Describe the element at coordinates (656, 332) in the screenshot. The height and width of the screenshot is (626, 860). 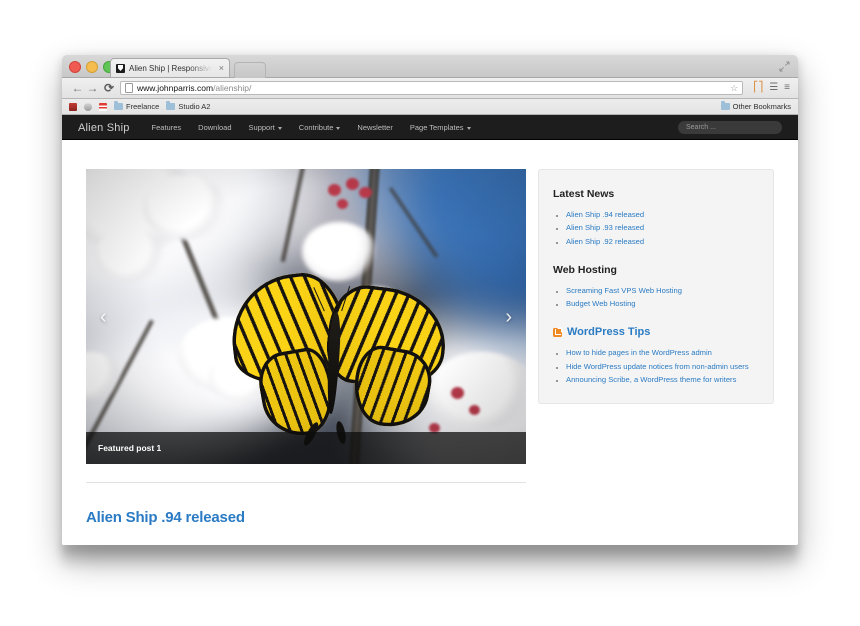
I see `widget-title-row: WordPress Tips` at that location.